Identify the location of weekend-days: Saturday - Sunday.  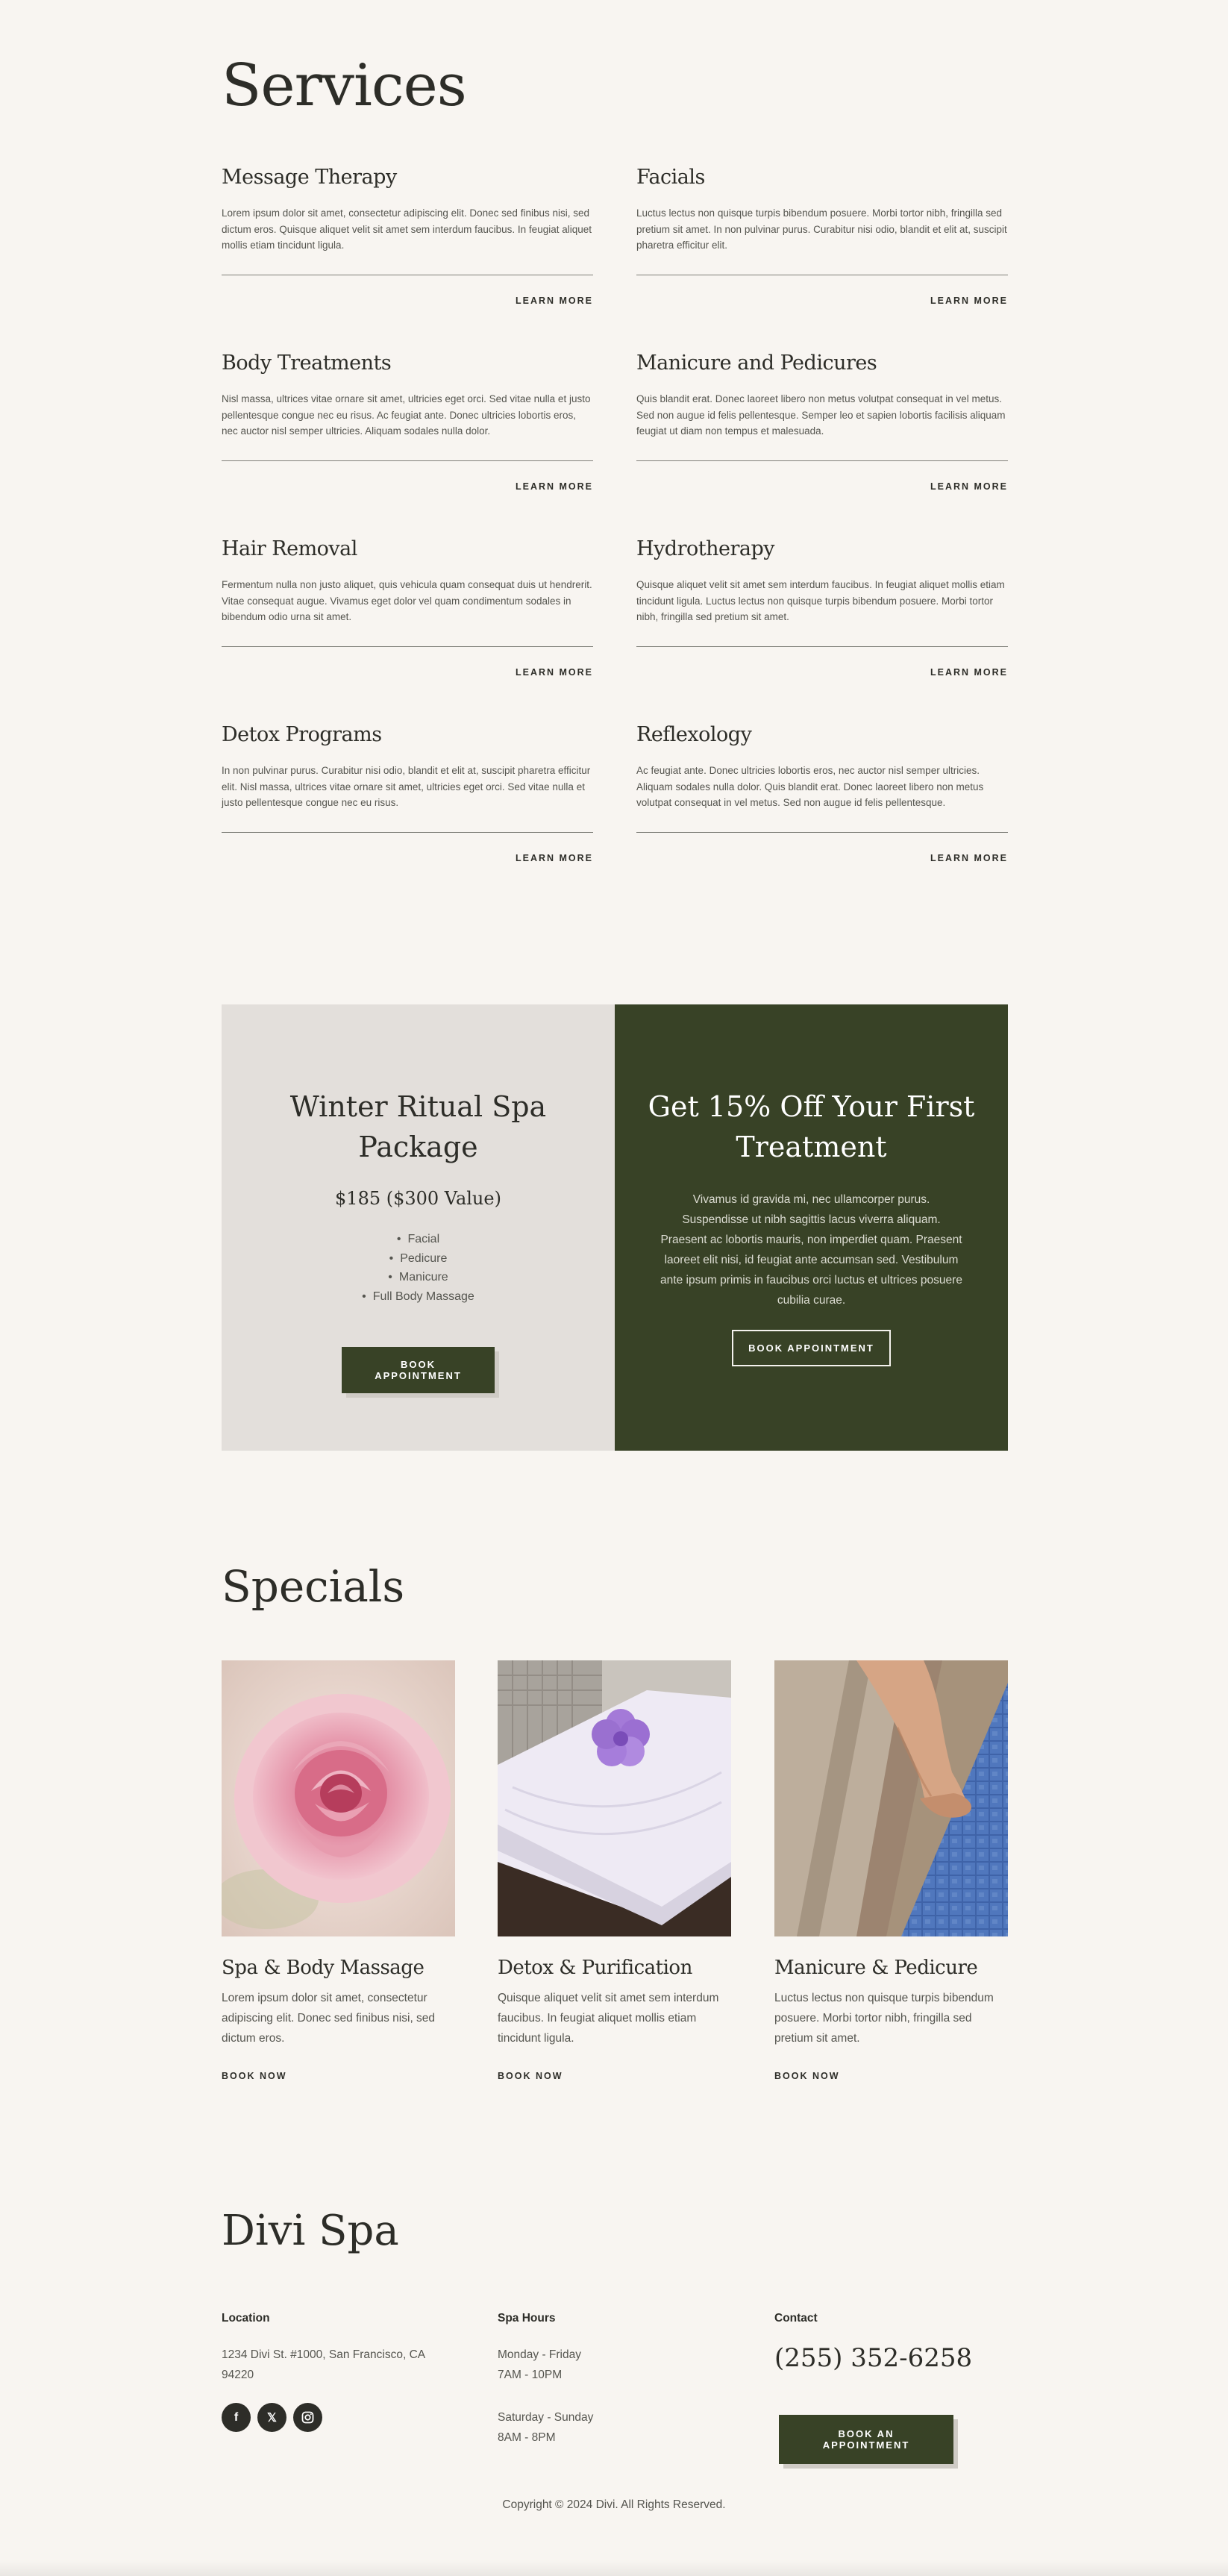
(546, 2417).